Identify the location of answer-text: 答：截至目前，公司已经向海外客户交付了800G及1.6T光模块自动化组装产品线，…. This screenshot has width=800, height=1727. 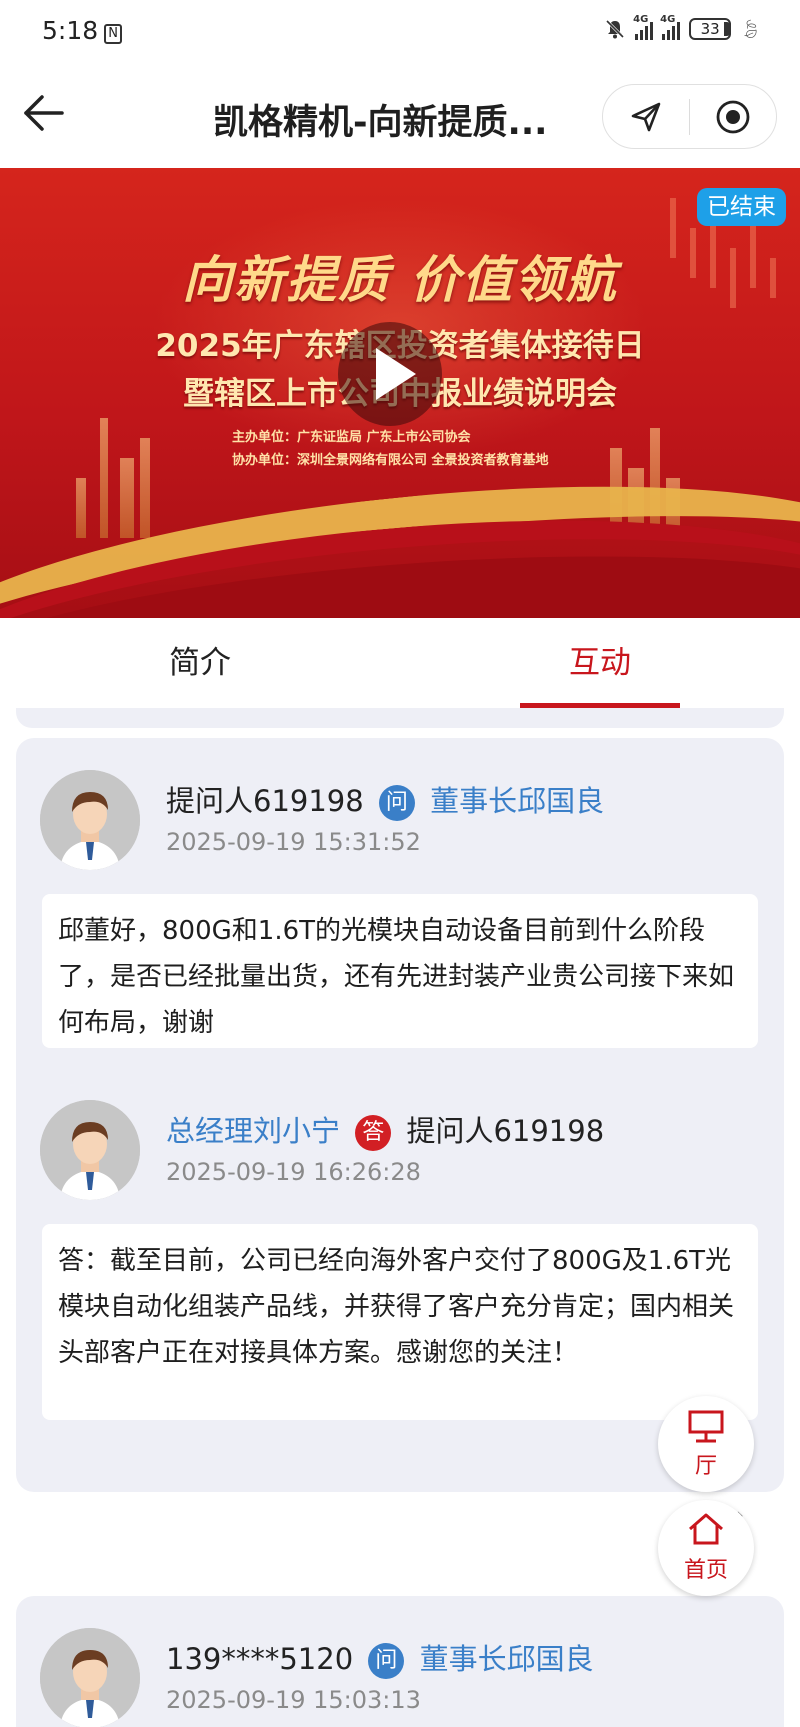
(400, 1322).